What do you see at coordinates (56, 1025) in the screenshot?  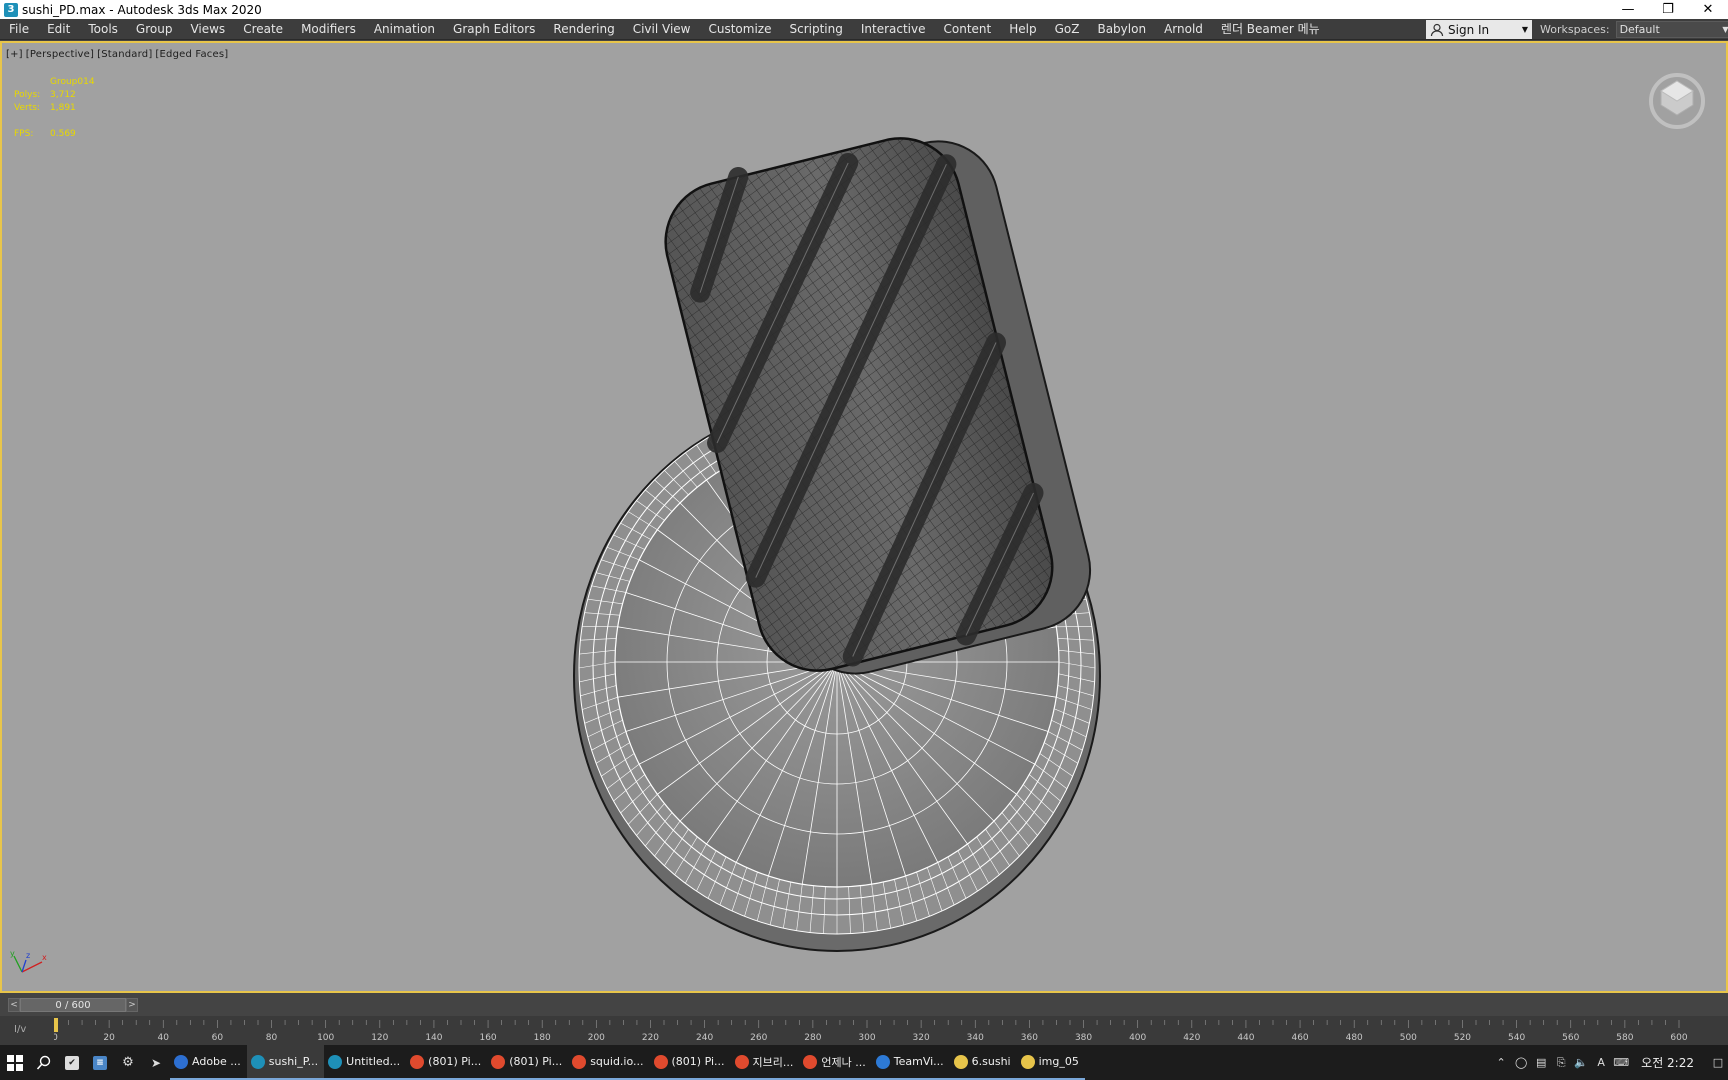 I see `current-frame-marker` at bounding box center [56, 1025].